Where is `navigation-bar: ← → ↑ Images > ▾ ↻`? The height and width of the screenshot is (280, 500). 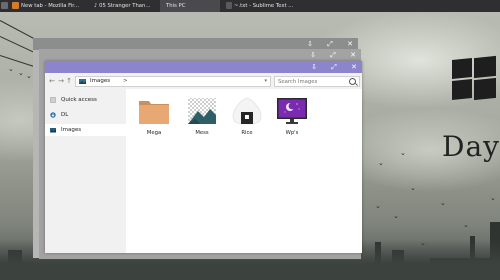 navigation-bar: ← → ↑ Images > ▾ ↻ is located at coordinates (203, 81).